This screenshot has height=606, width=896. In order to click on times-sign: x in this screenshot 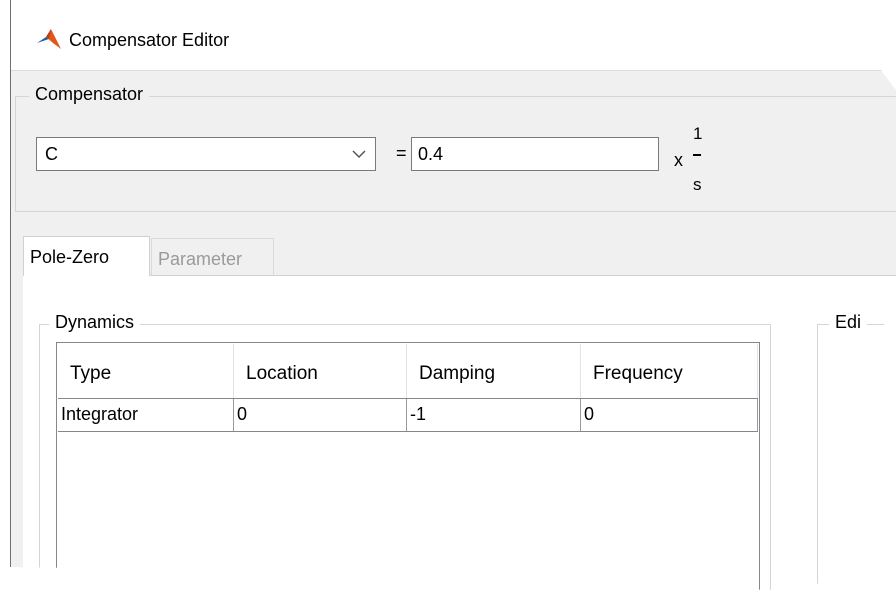, I will do `click(678, 160)`.